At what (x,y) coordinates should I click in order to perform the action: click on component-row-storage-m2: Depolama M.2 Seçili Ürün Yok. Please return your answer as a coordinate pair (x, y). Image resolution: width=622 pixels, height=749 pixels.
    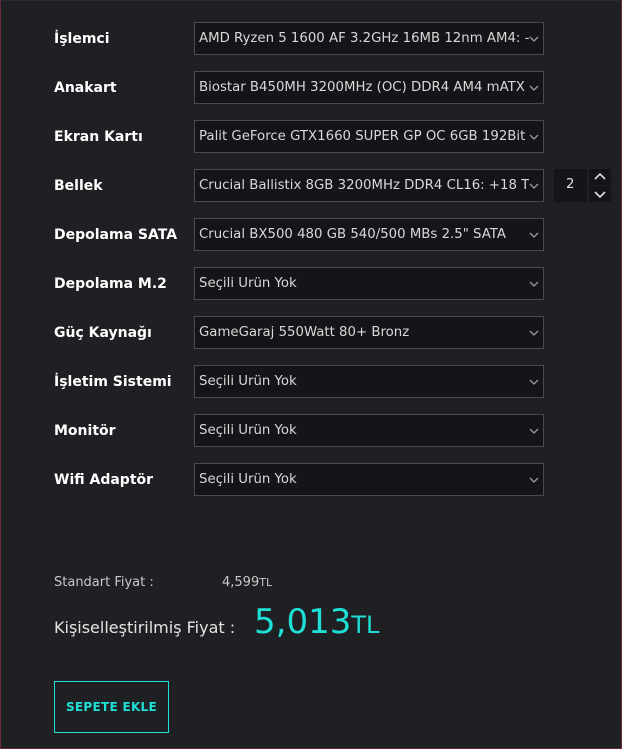
    Looking at the image, I should click on (311, 283).